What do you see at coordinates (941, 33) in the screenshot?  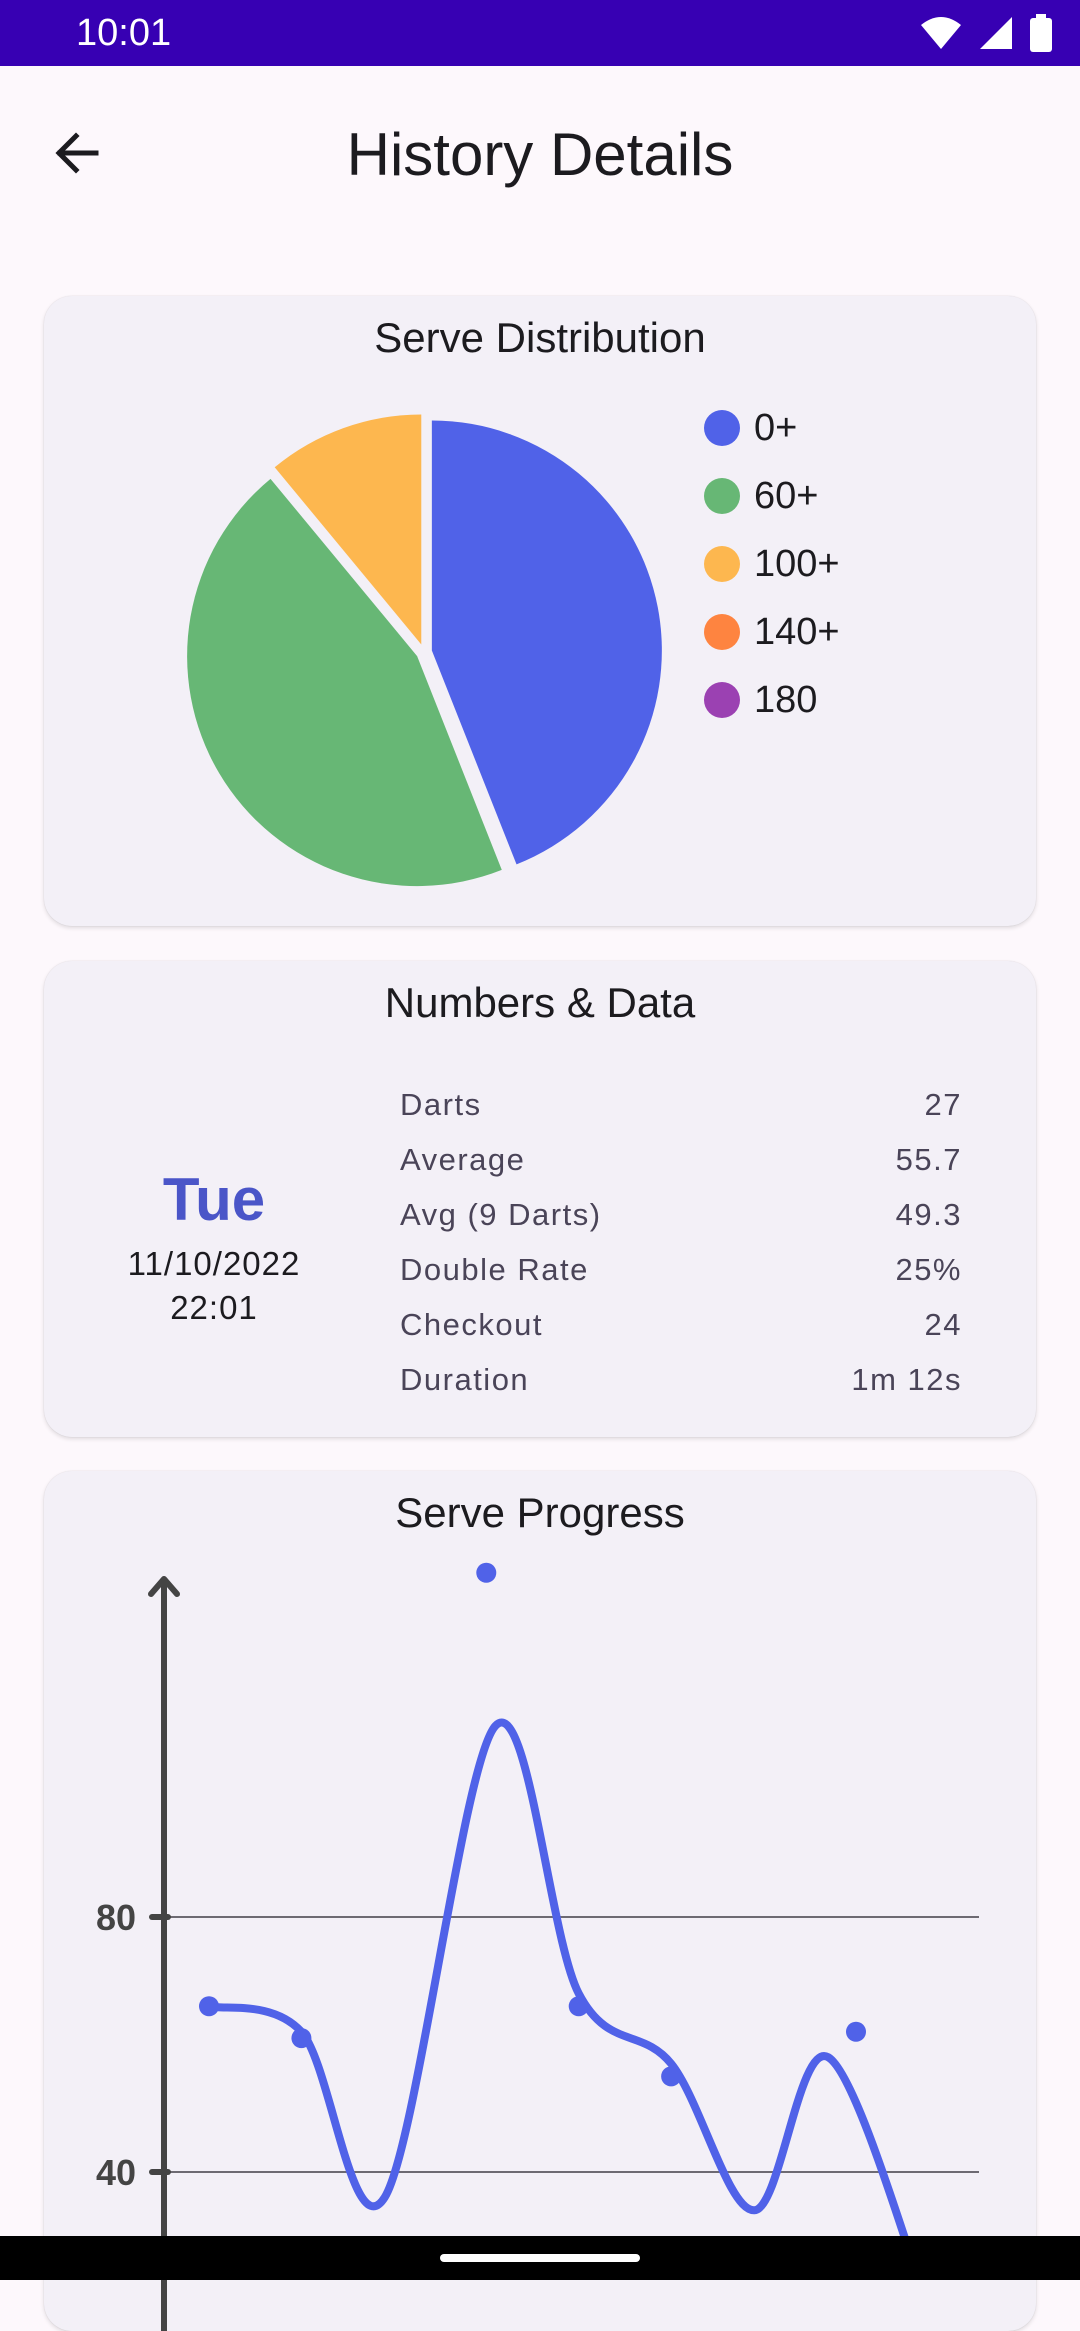 I see `wifi-icon` at bounding box center [941, 33].